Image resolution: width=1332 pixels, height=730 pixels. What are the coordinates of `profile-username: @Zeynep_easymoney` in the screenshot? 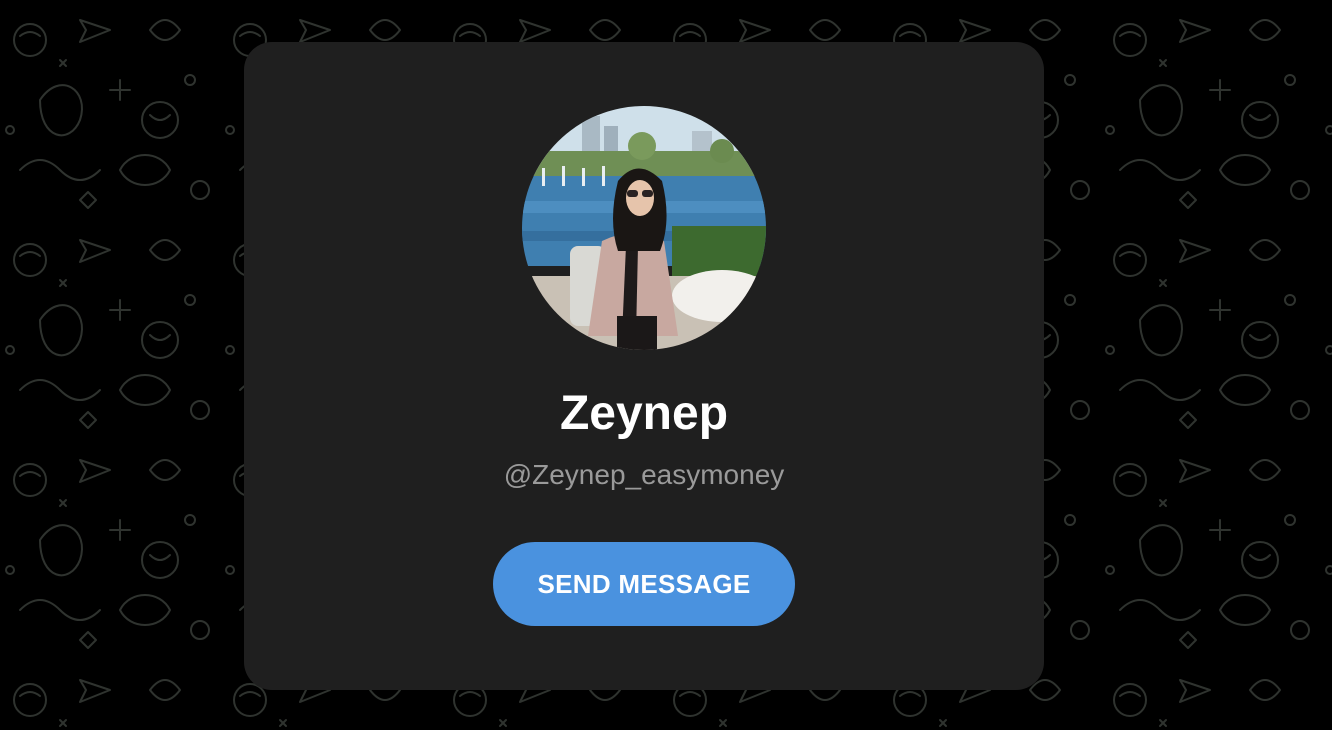 It's located at (644, 474).